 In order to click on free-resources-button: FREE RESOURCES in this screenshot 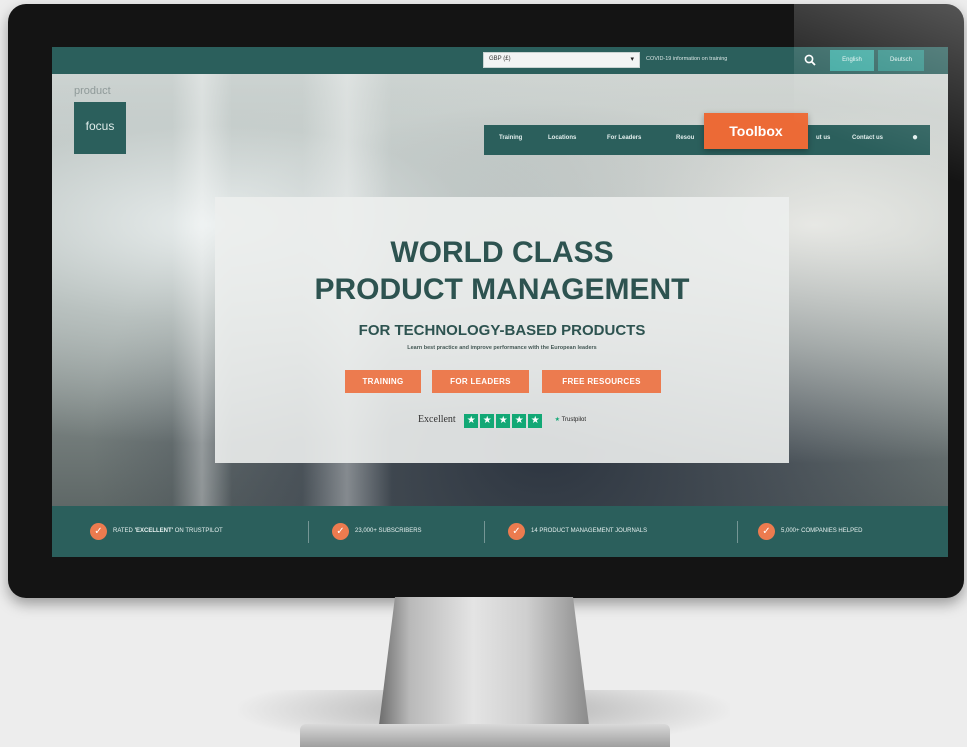, I will do `click(601, 381)`.